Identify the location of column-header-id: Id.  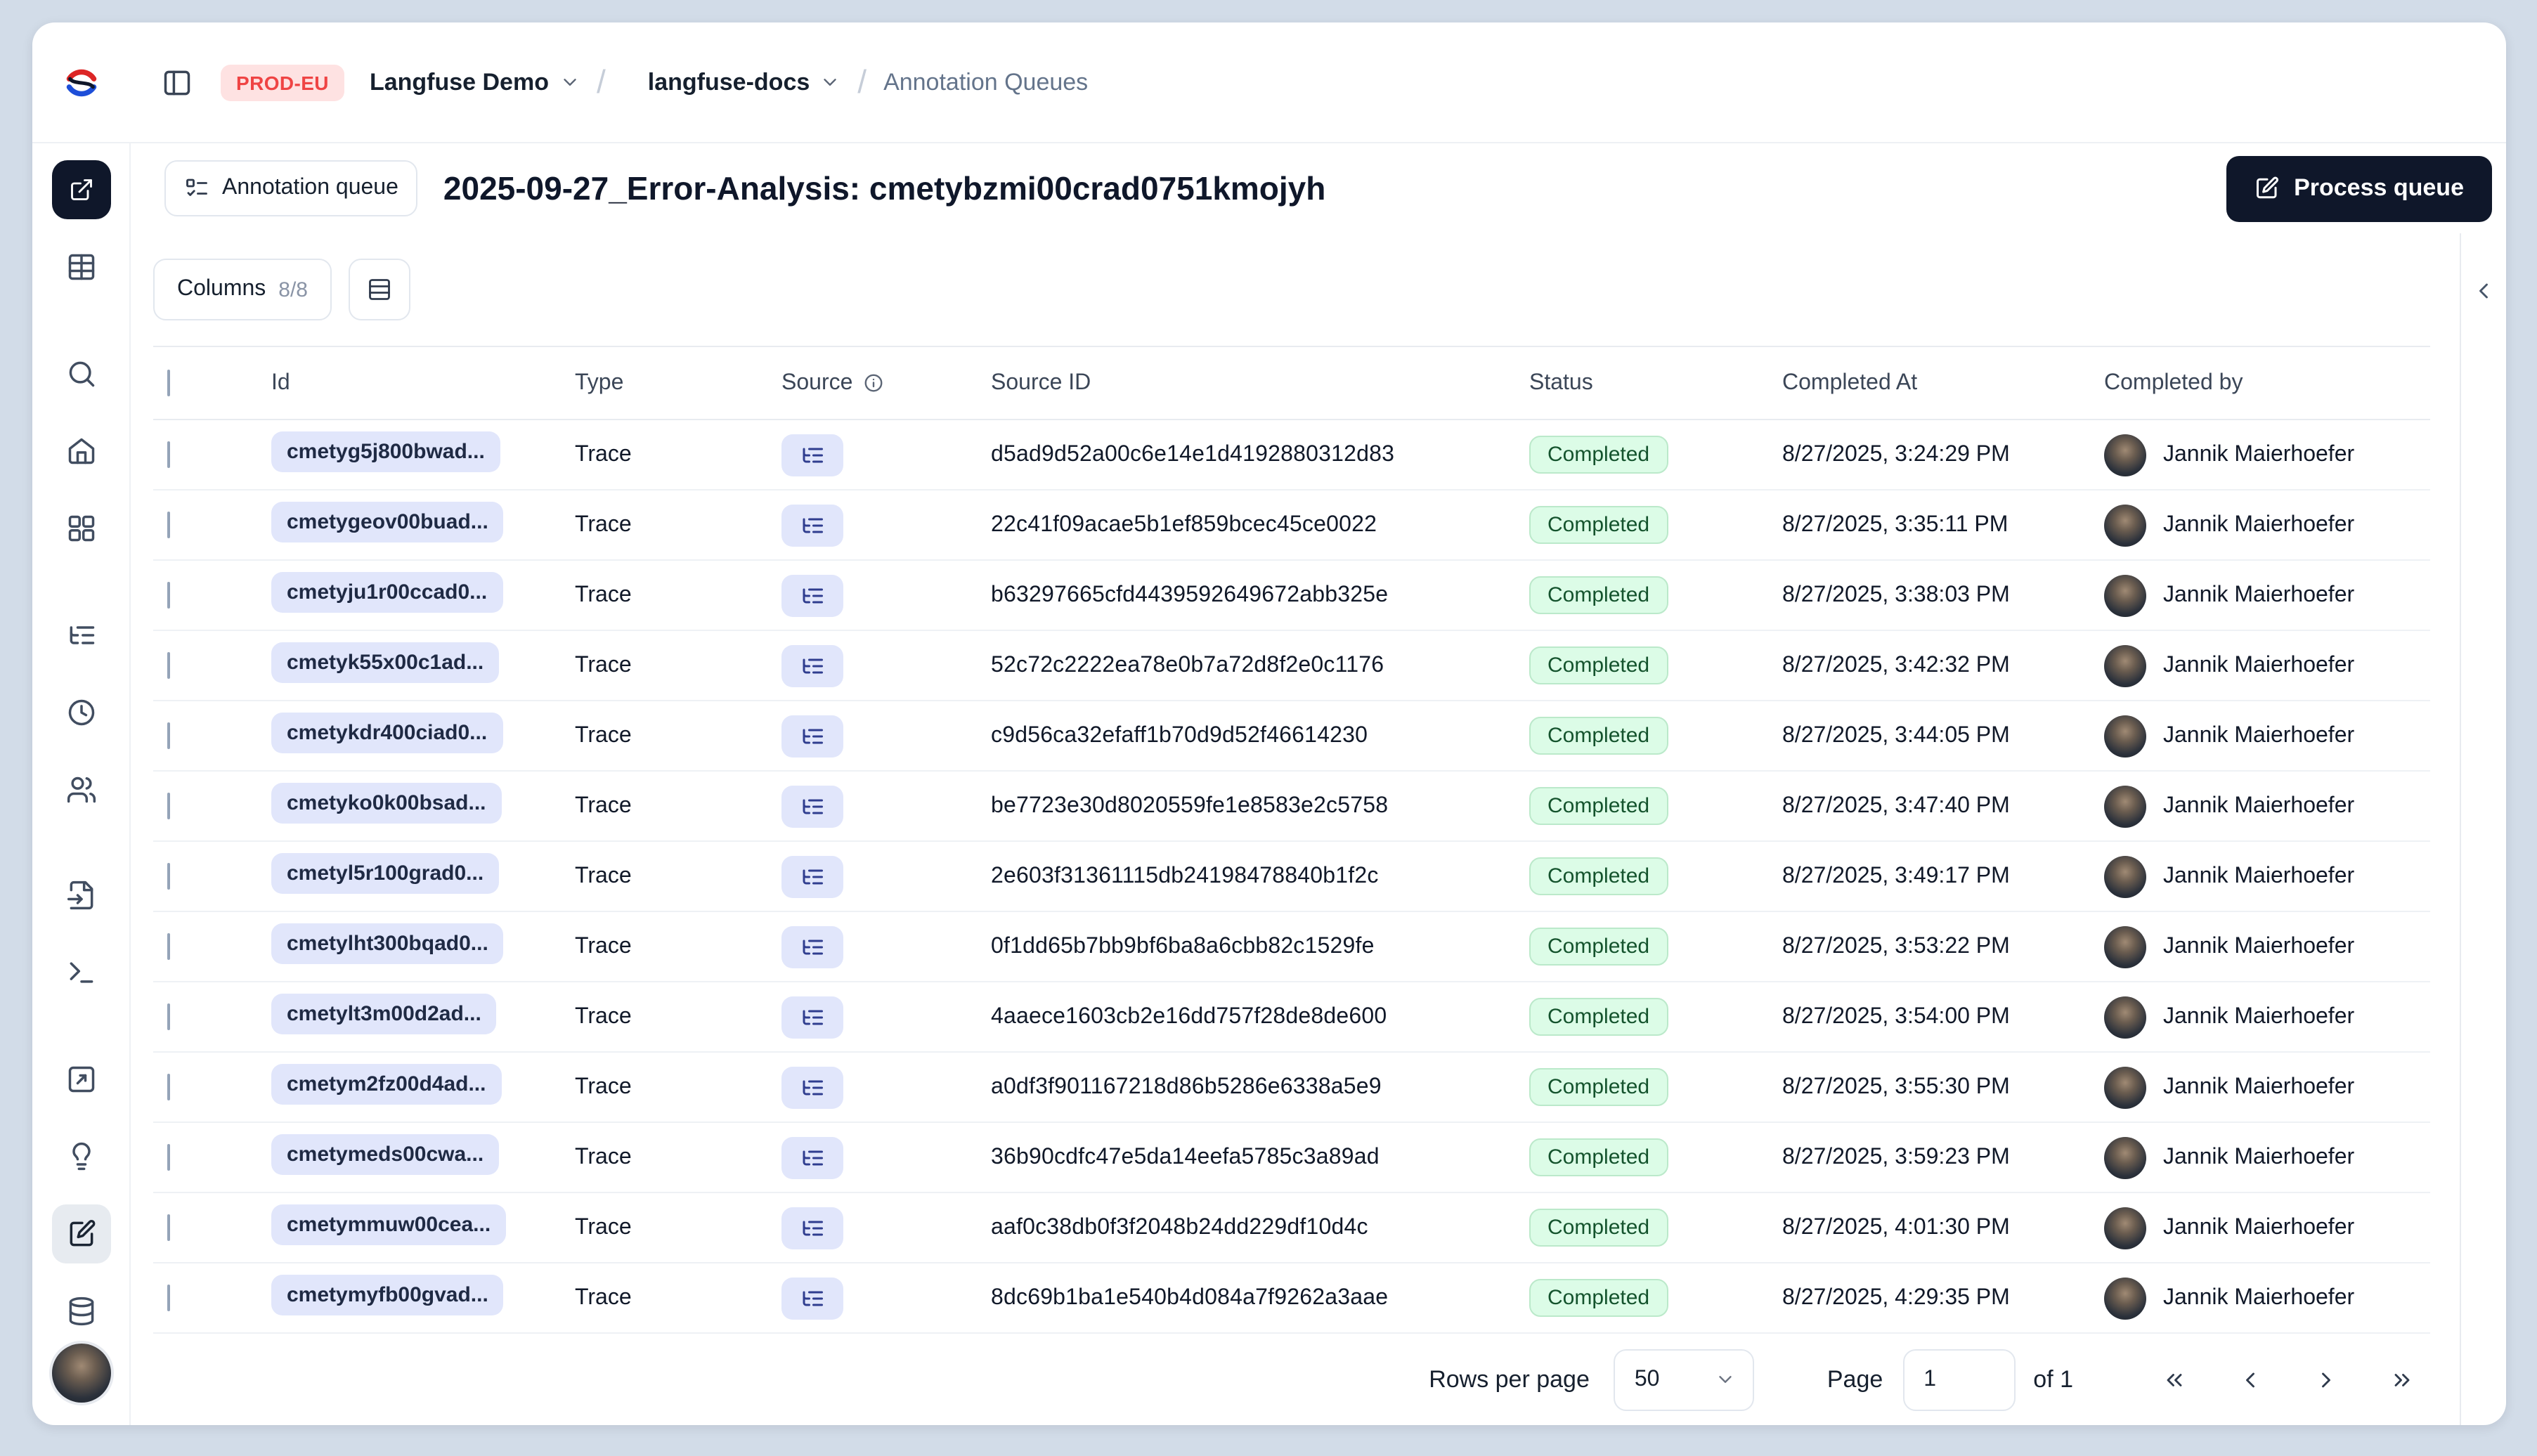
(423, 383).